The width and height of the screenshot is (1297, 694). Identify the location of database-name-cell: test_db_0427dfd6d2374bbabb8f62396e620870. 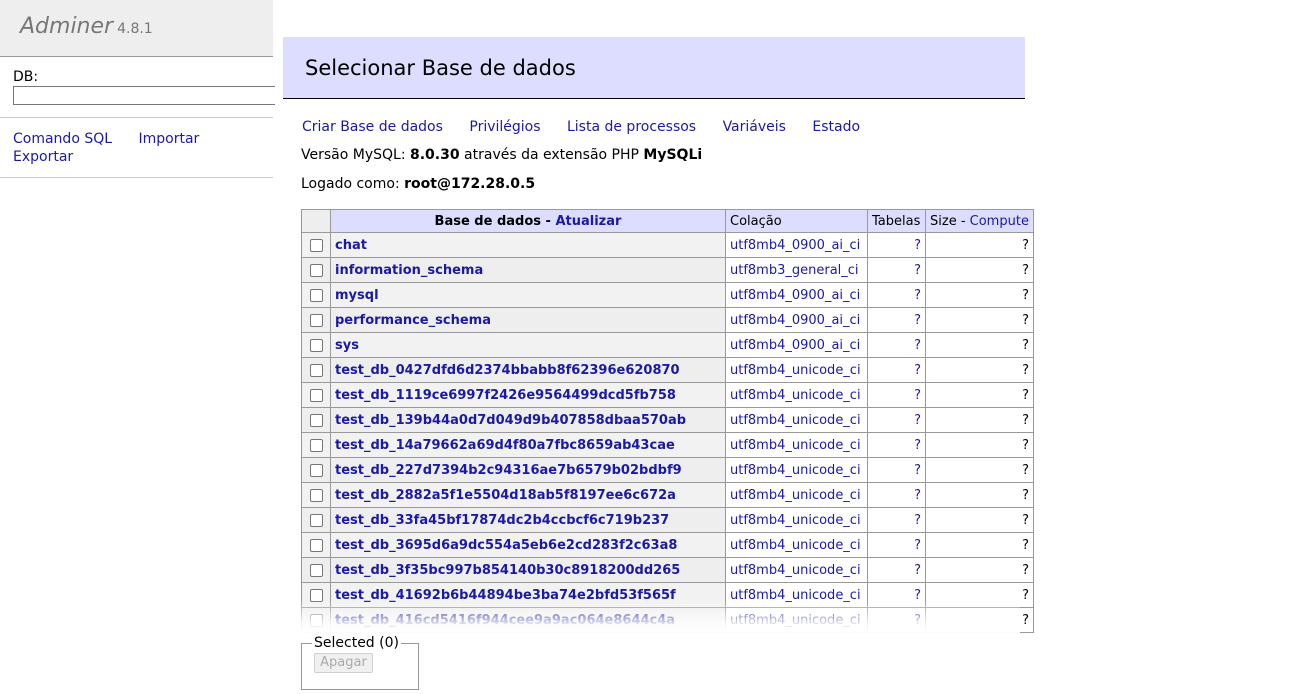
(528, 370).